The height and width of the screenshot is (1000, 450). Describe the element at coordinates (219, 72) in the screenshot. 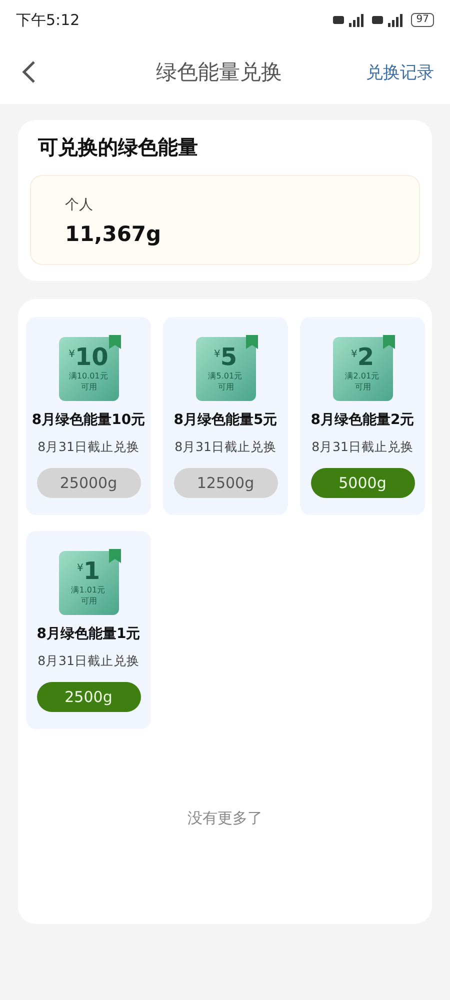

I see `page-title: 绿色能量兑换` at that location.